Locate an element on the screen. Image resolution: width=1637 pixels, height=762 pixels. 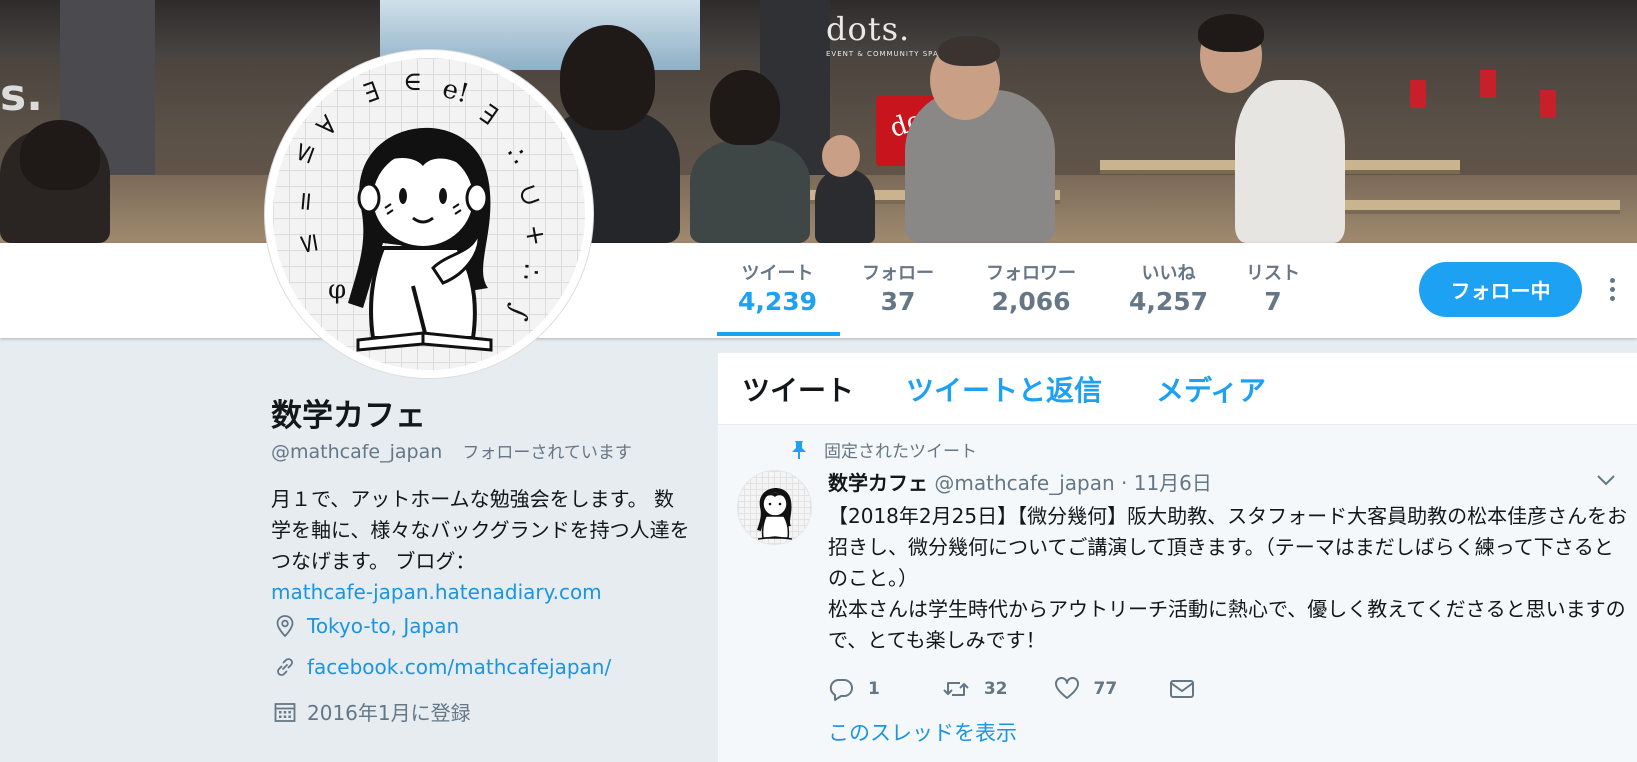
pinned-label-row: 固定されたツイート is located at coordinates (883, 449).